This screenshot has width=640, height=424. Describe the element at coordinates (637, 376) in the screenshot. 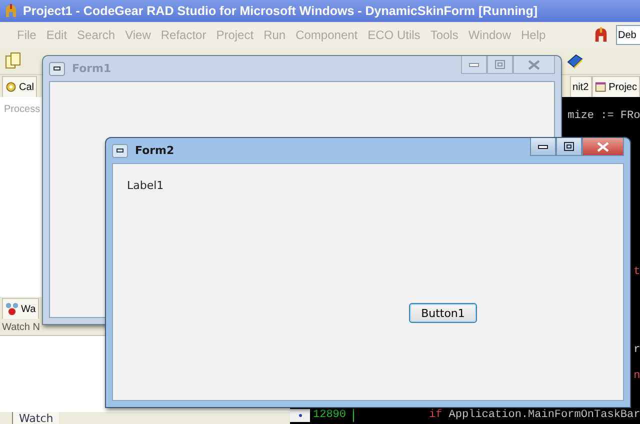

I see `code-line: n` at that location.